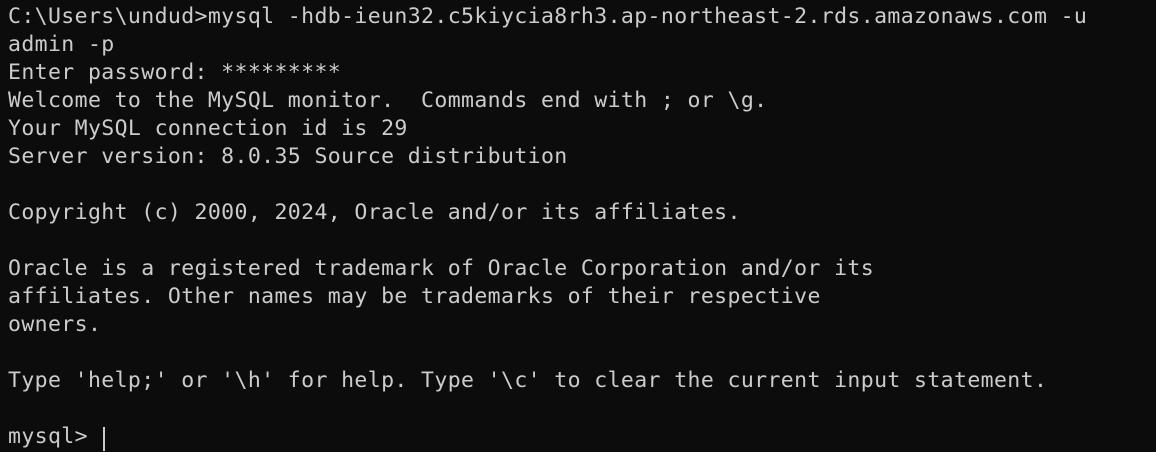 The width and height of the screenshot is (1156, 452). Describe the element at coordinates (61, 44) in the screenshot. I see `command-line-continuation: admin -p` at that location.